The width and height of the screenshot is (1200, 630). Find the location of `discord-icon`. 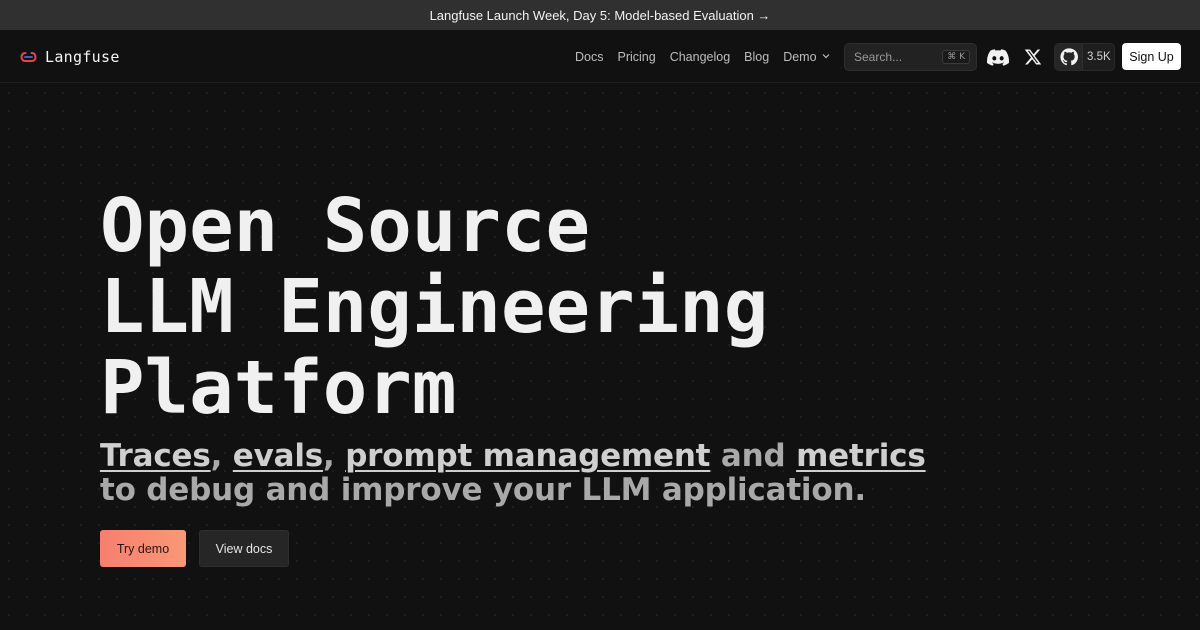

discord-icon is located at coordinates (998, 57).